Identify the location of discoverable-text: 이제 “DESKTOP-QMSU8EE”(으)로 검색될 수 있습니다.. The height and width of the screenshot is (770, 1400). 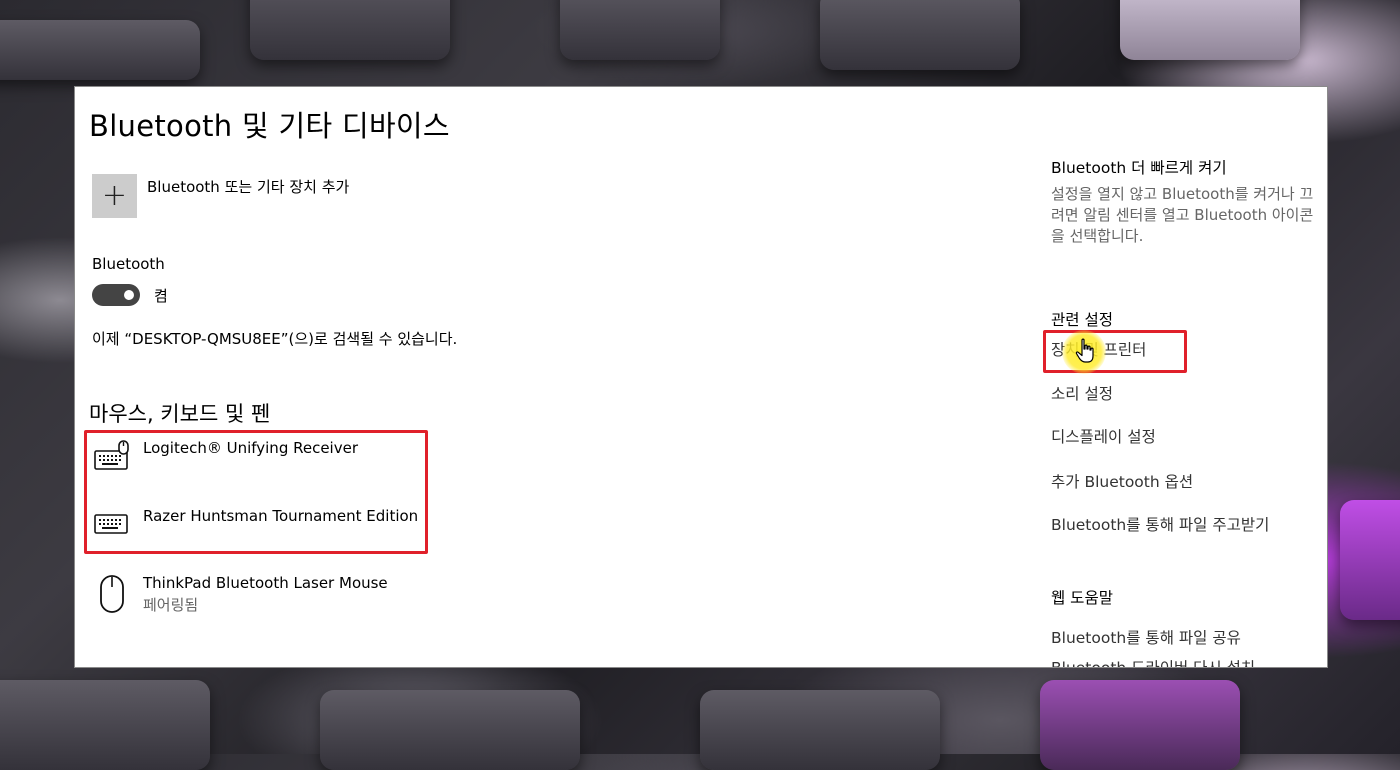
(275, 339).